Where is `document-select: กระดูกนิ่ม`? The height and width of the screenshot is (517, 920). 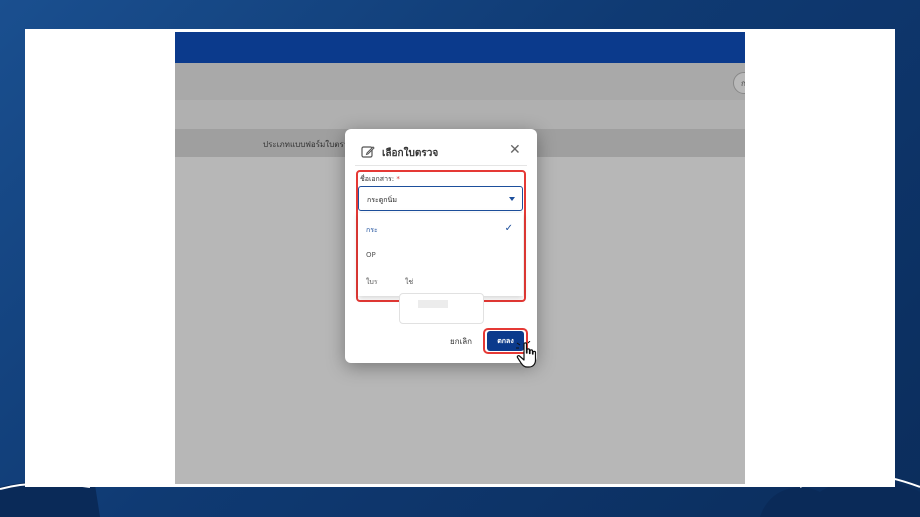
document-select: กระดูกนิ่ม is located at coordinates (440, 198).